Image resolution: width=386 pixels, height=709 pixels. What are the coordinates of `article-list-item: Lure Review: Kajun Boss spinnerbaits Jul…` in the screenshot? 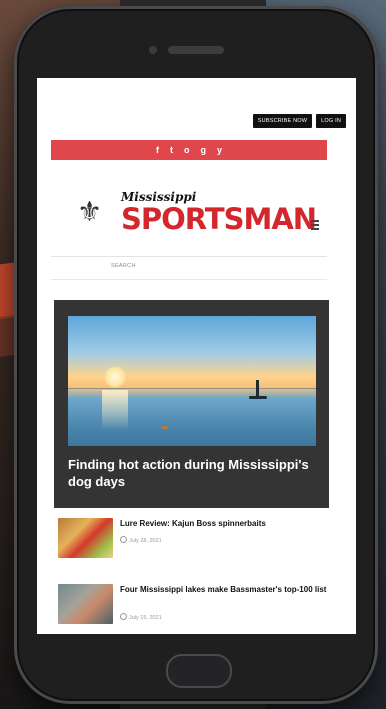 It's located at (193, 542).